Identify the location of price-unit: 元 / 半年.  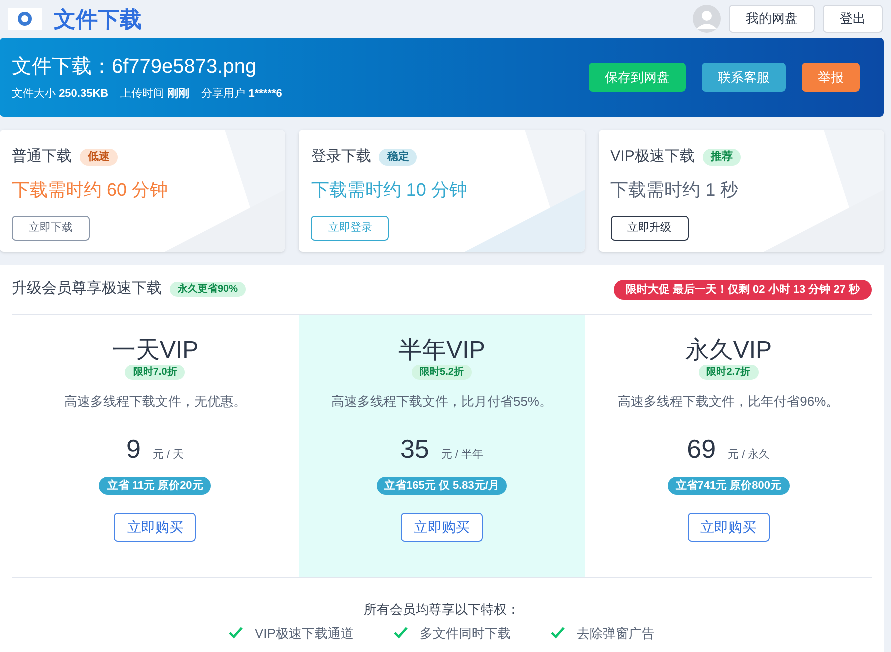
(462, 455).